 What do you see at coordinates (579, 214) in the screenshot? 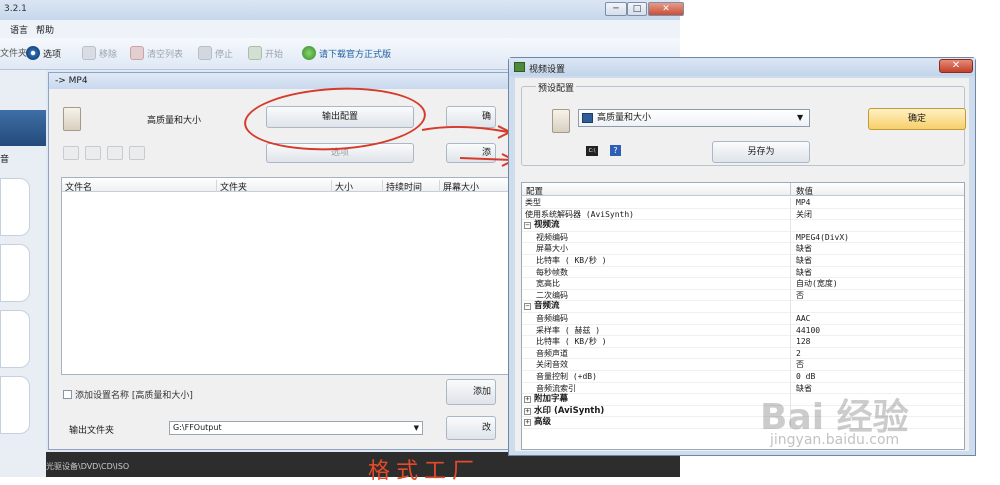
I see `property-name: 使用系统解码器 (AviSynth)` at bounding box center [579, 214].